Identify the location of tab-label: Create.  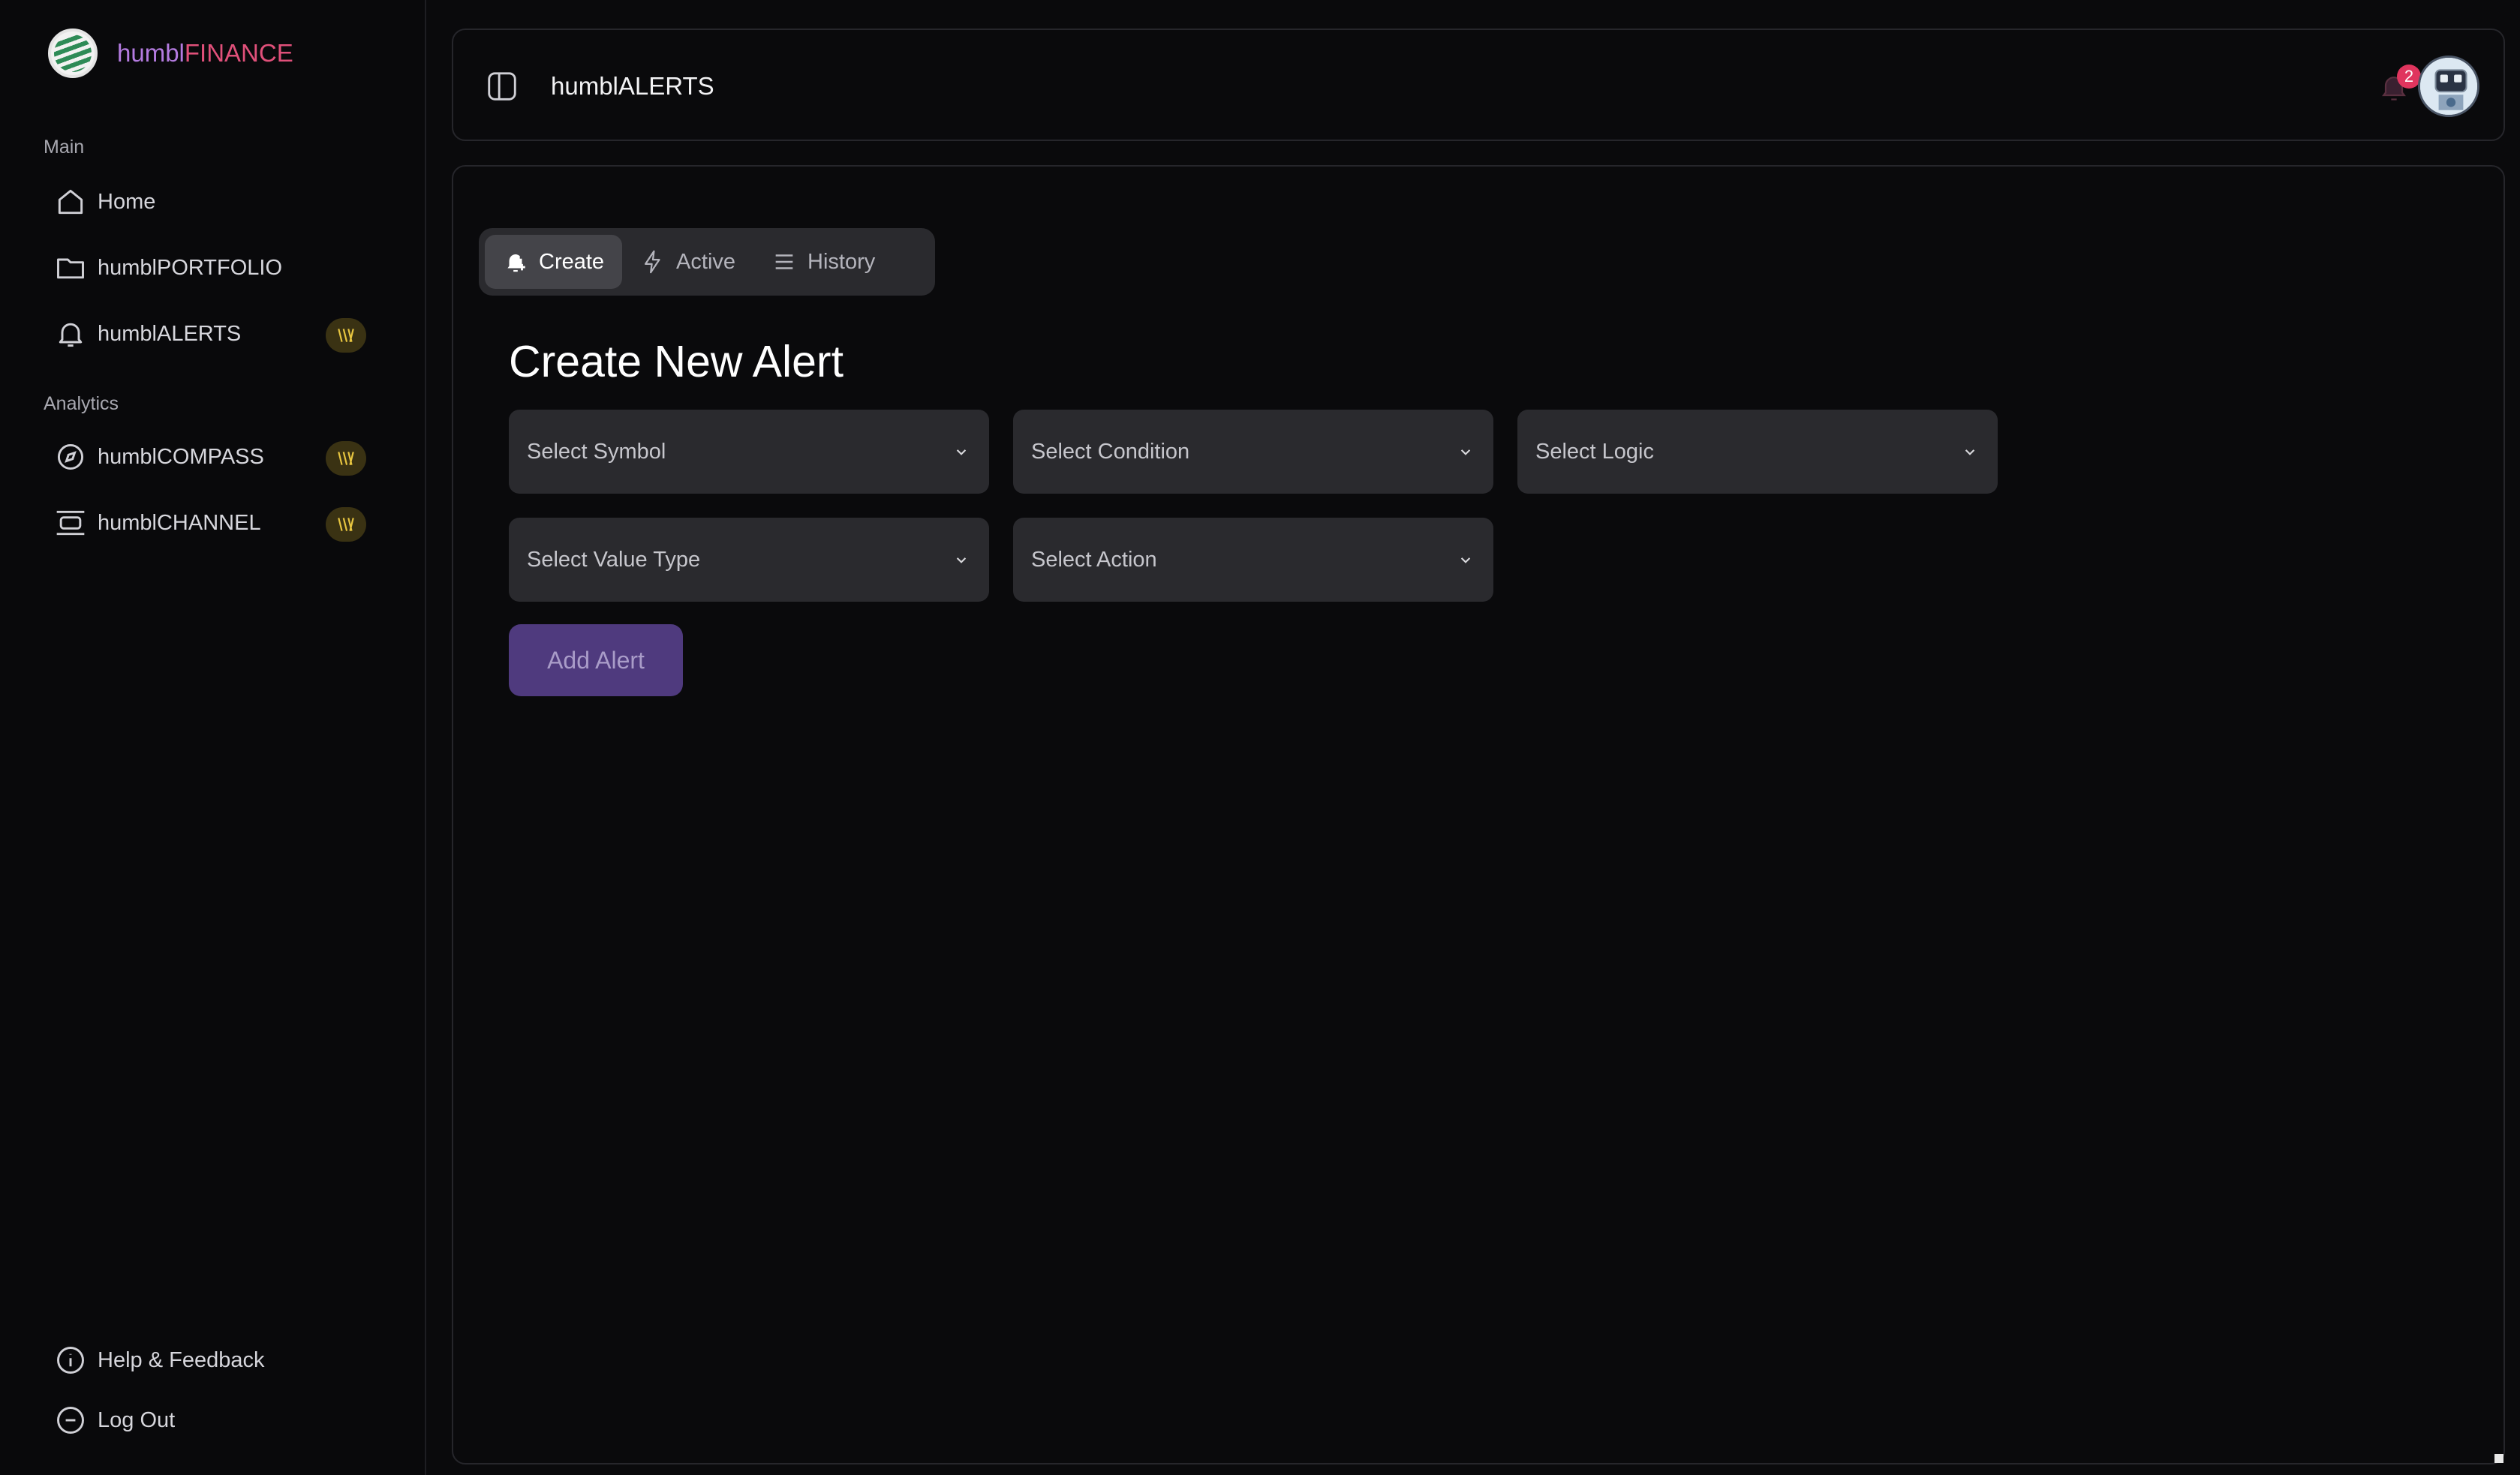
(572, 261).